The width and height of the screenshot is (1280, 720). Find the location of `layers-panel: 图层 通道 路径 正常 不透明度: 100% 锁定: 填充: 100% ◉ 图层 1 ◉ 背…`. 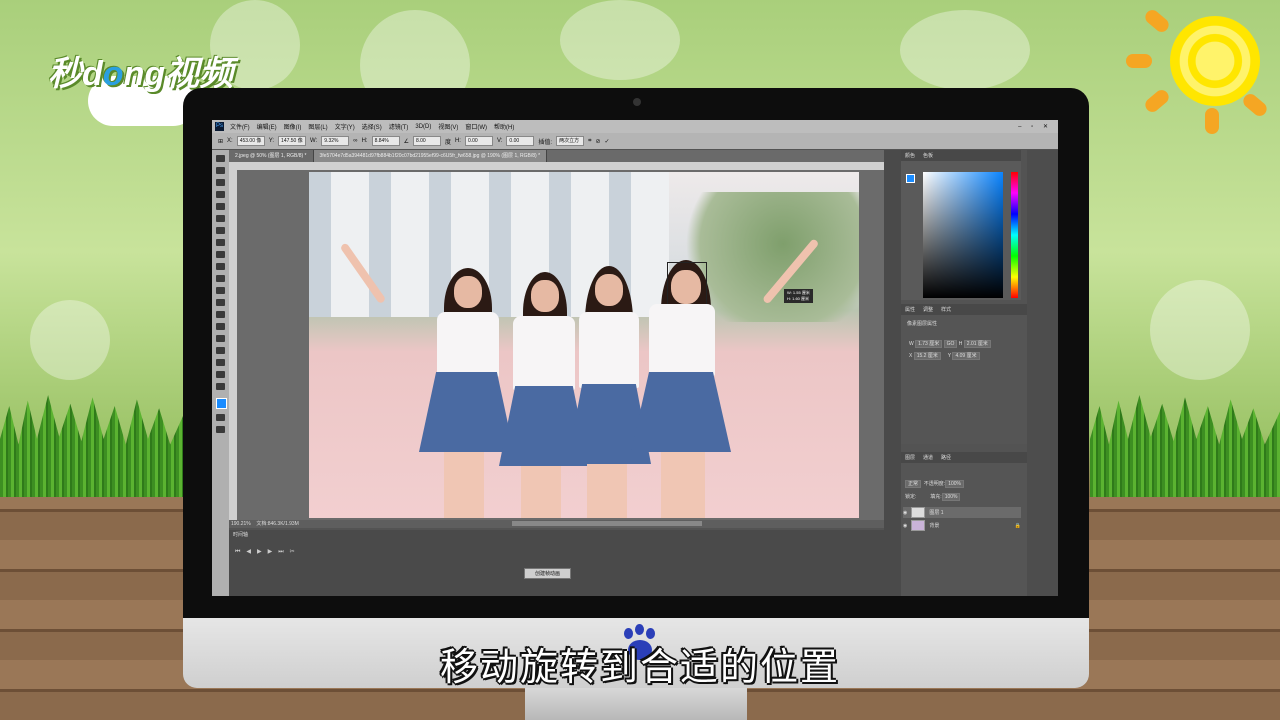

layers-panel: 图层 通道 路径 正常 不透明度: 100% 锁定: 填充: 100% ◉ 图层 1 ◉ 背… is located at coordinates (964, 524).